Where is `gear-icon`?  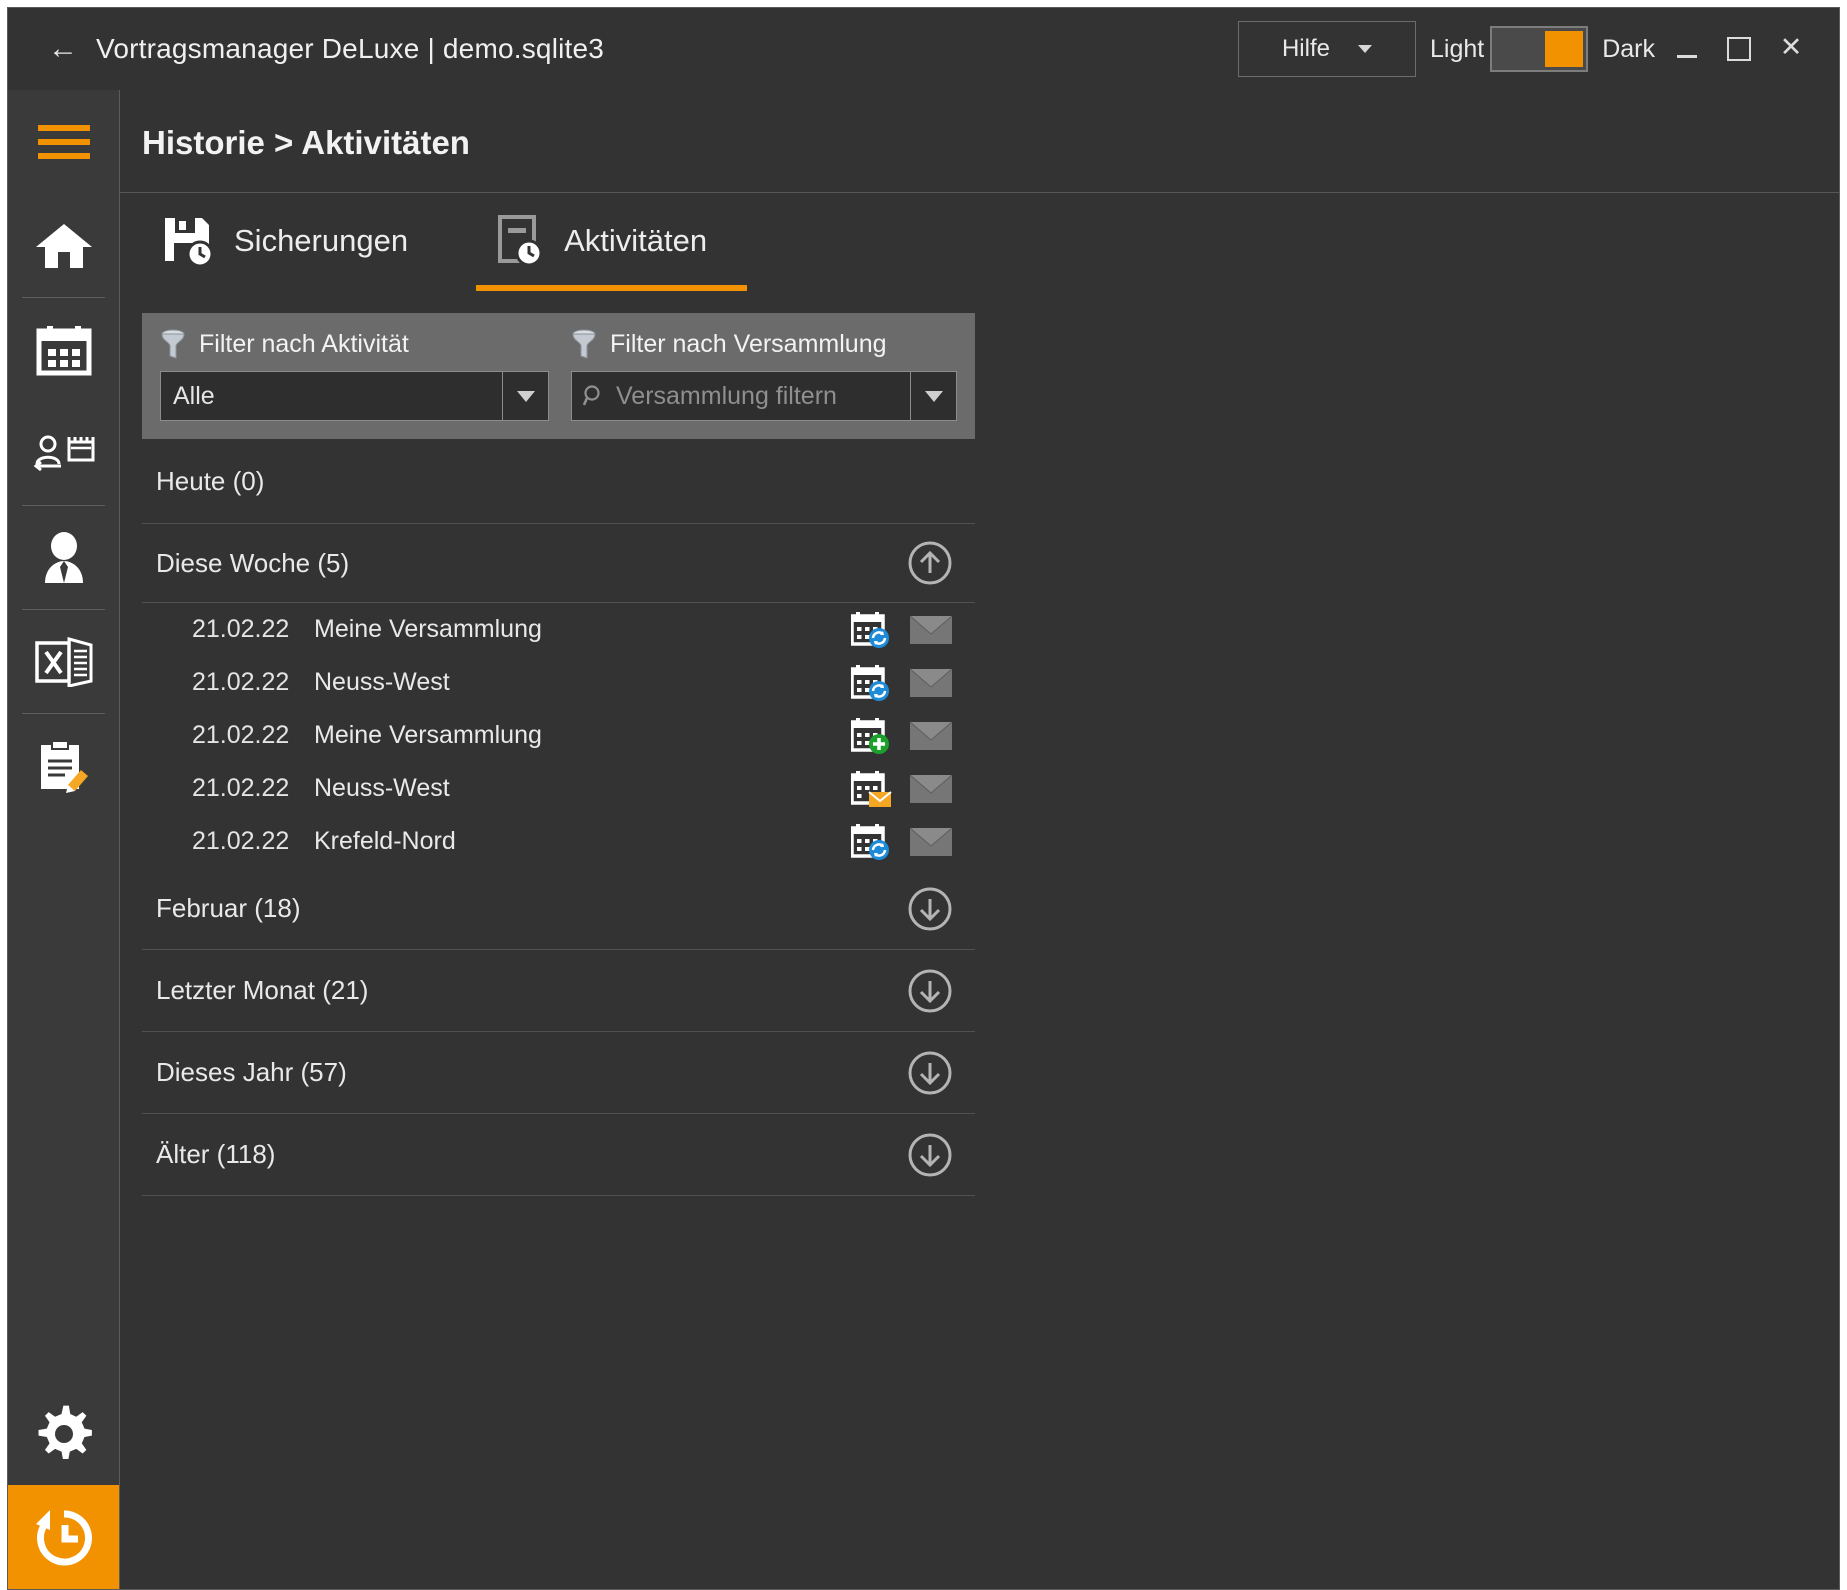
gear-icon is located at coordinates (64, 1433).